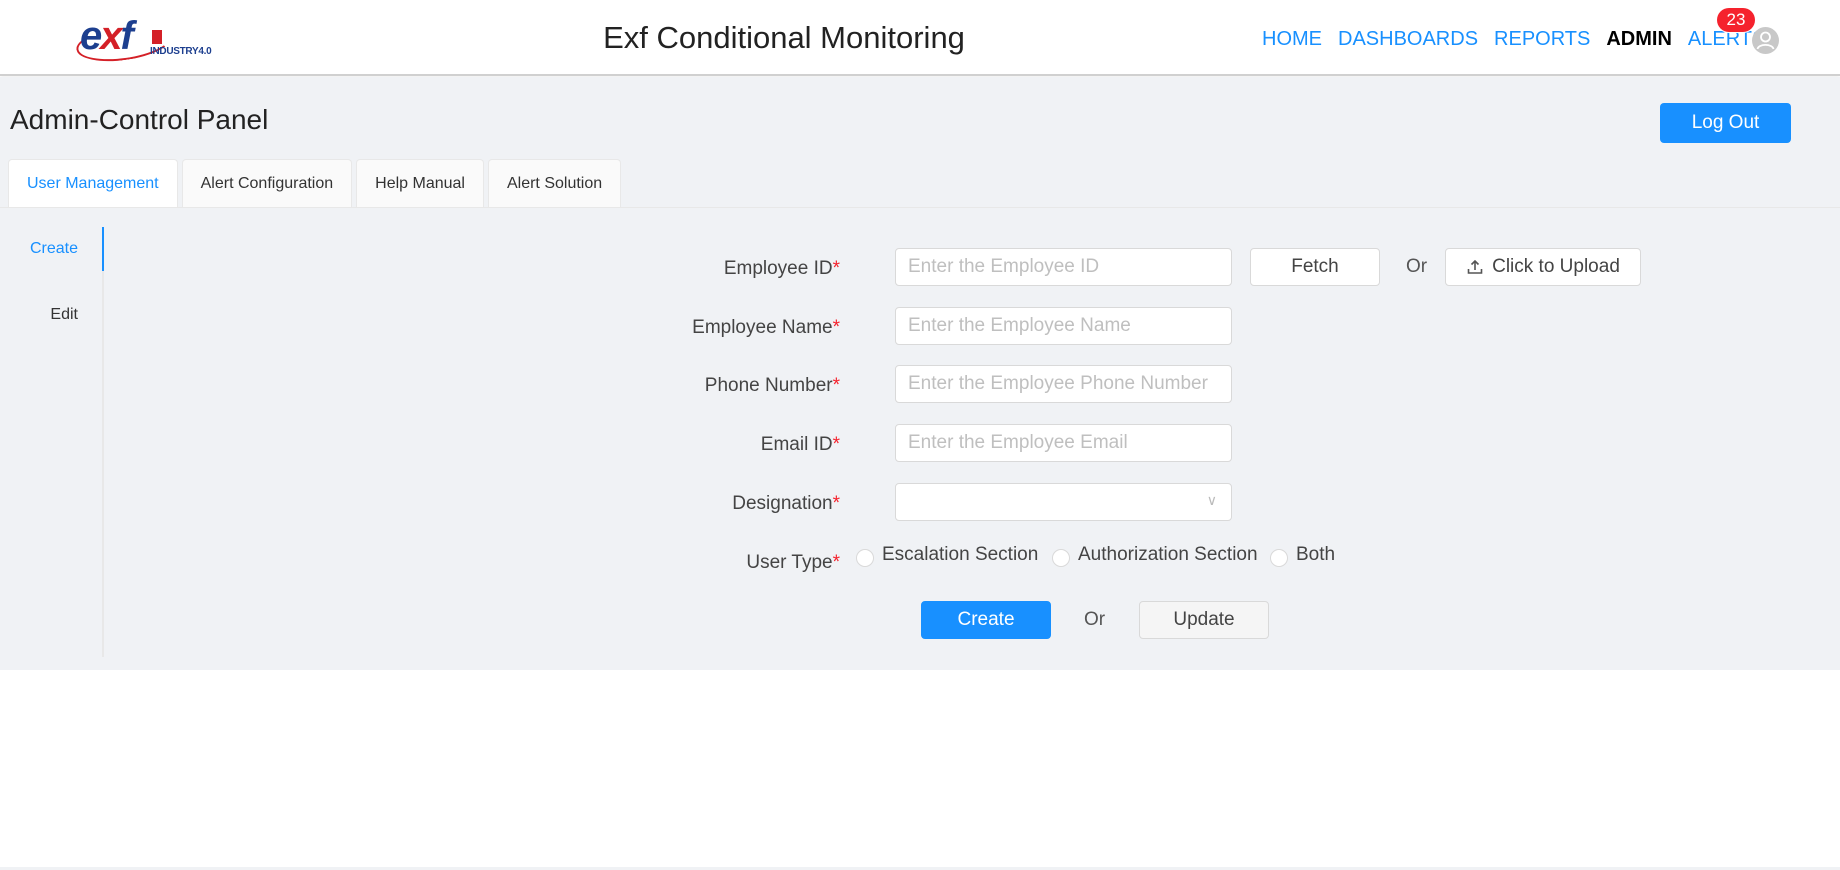 This screenshot has width=1840, height=870. What do you see at coordinates (420, 562) in the screenshot?
I see `user-type-row: User Type*` at bounding box center [420, 562].